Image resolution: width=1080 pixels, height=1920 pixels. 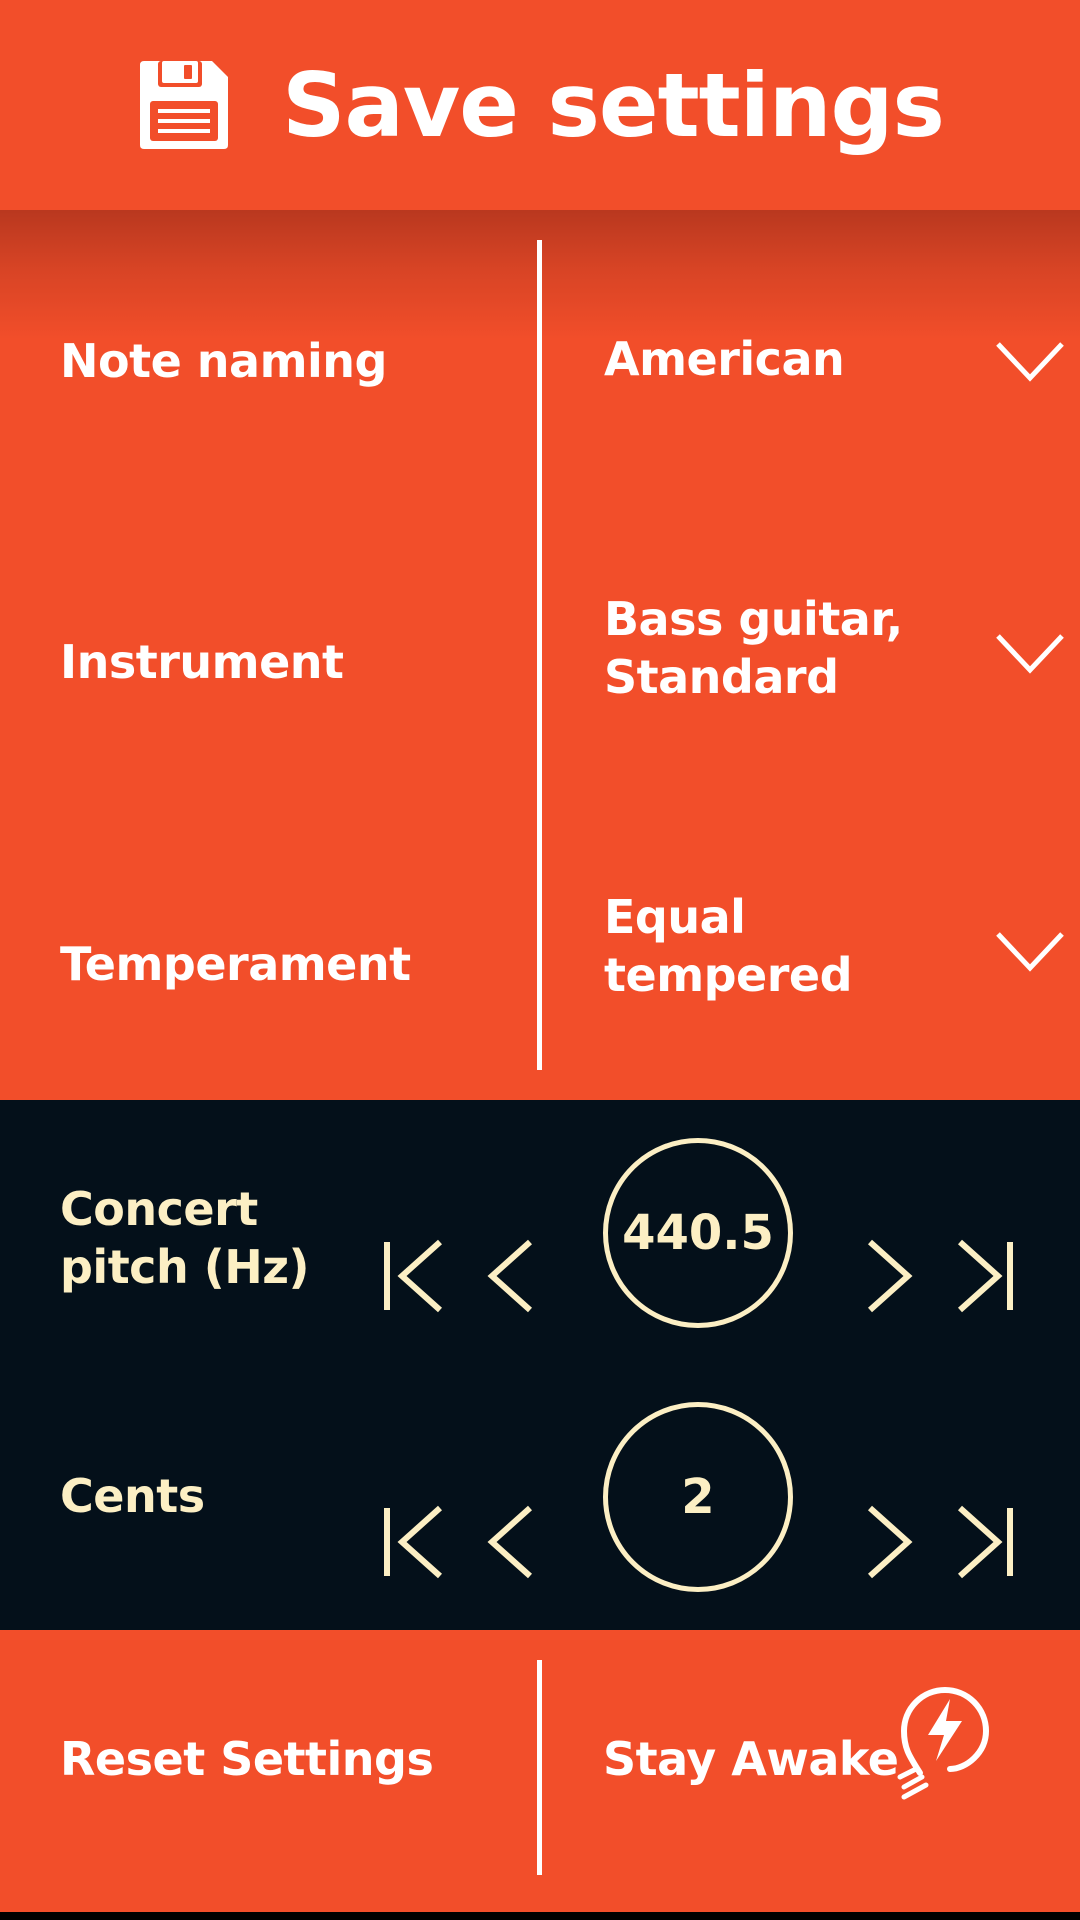 What do you see at coordinates (613, 105) in the screenshot?
I see `page-title: Save settings` at bounding box center [613, 105].